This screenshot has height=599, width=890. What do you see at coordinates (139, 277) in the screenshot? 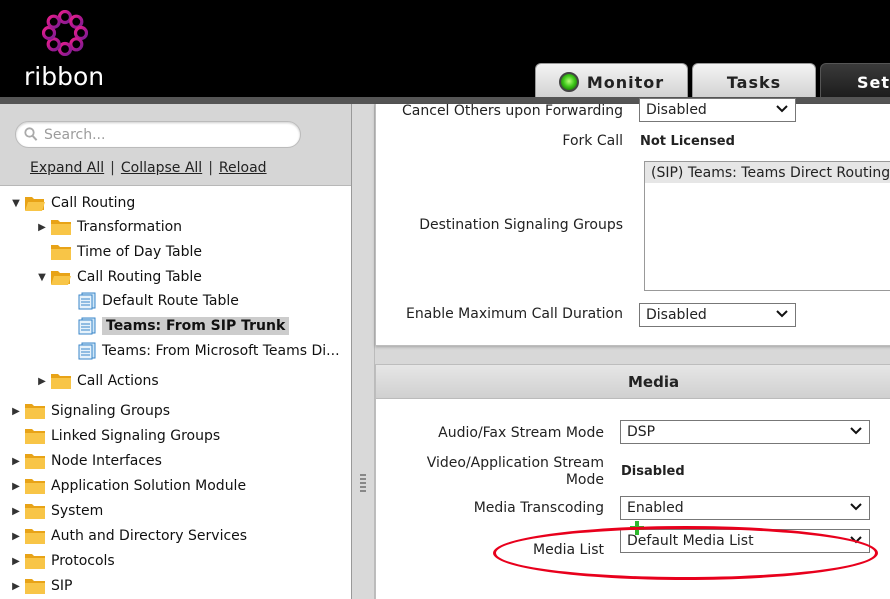
I see `tree-item-label: Call Routing Table` at bounding box center [139, 277].